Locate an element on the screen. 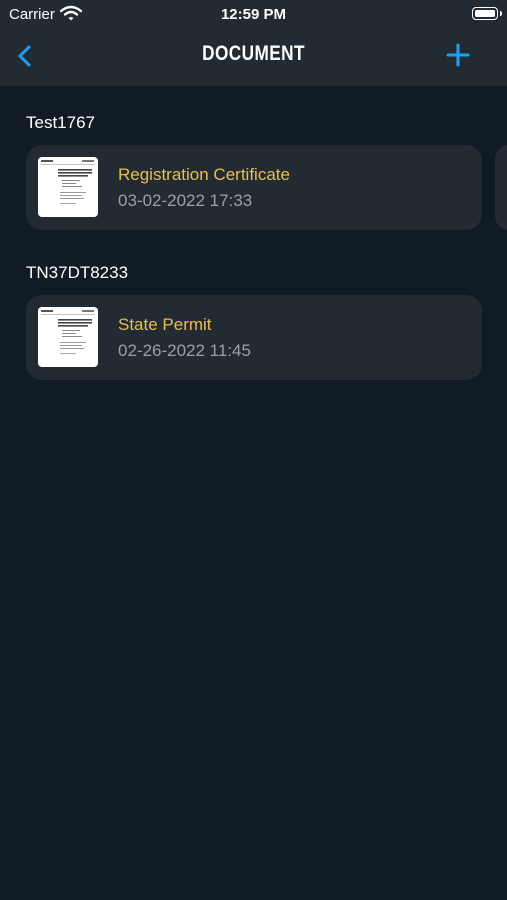  document-name: Registration Certificate is located at coordinates (204, 174).